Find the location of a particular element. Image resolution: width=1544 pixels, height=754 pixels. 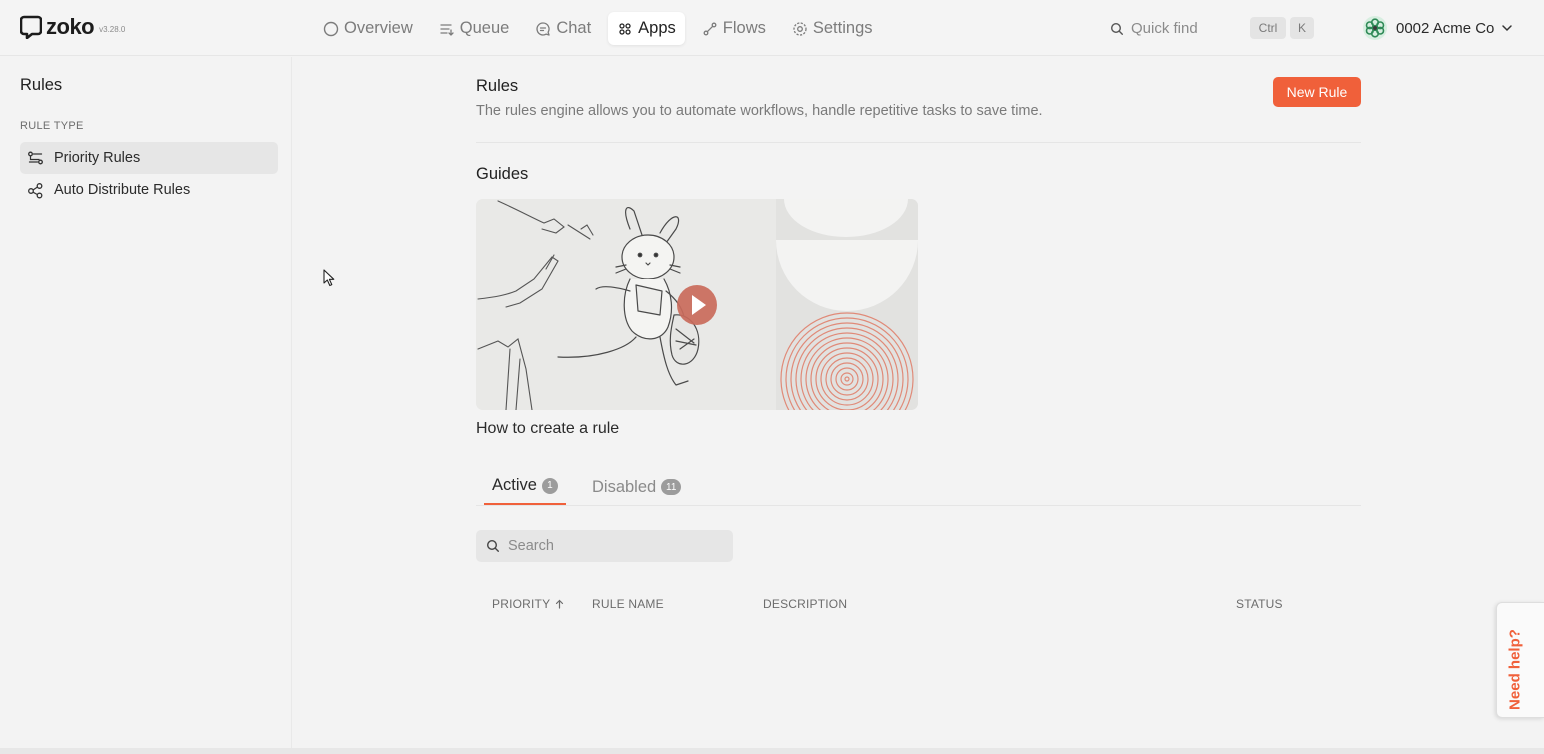

nav-queue: Queue is located at coordinates (474, 28).